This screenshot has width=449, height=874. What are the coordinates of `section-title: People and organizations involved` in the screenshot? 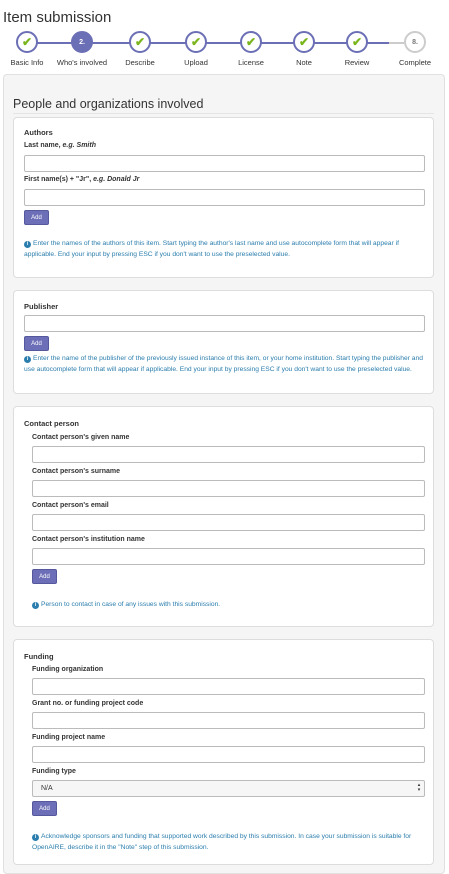 It's located at (108, 104).